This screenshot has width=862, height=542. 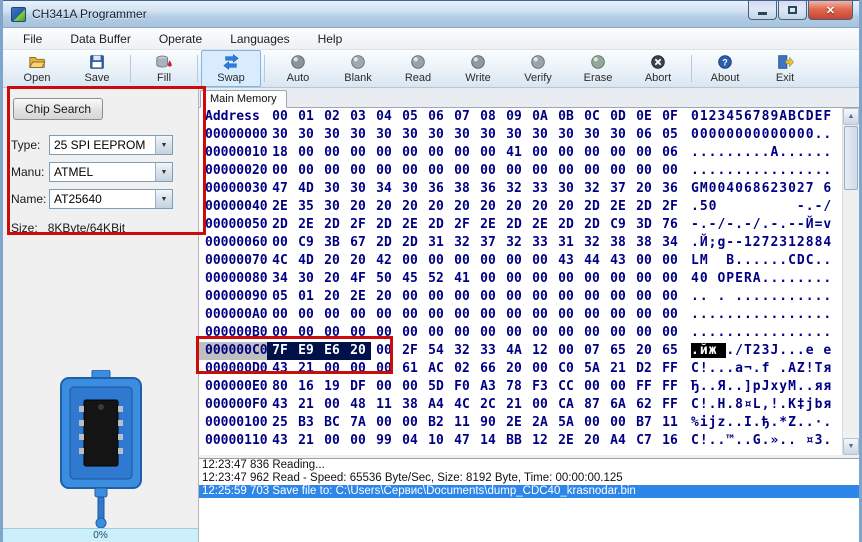 What do you see at coordinates (488, 369) in the screenshot?
I see `hex-byte-cell: 66` at bounding box center [488, 369].